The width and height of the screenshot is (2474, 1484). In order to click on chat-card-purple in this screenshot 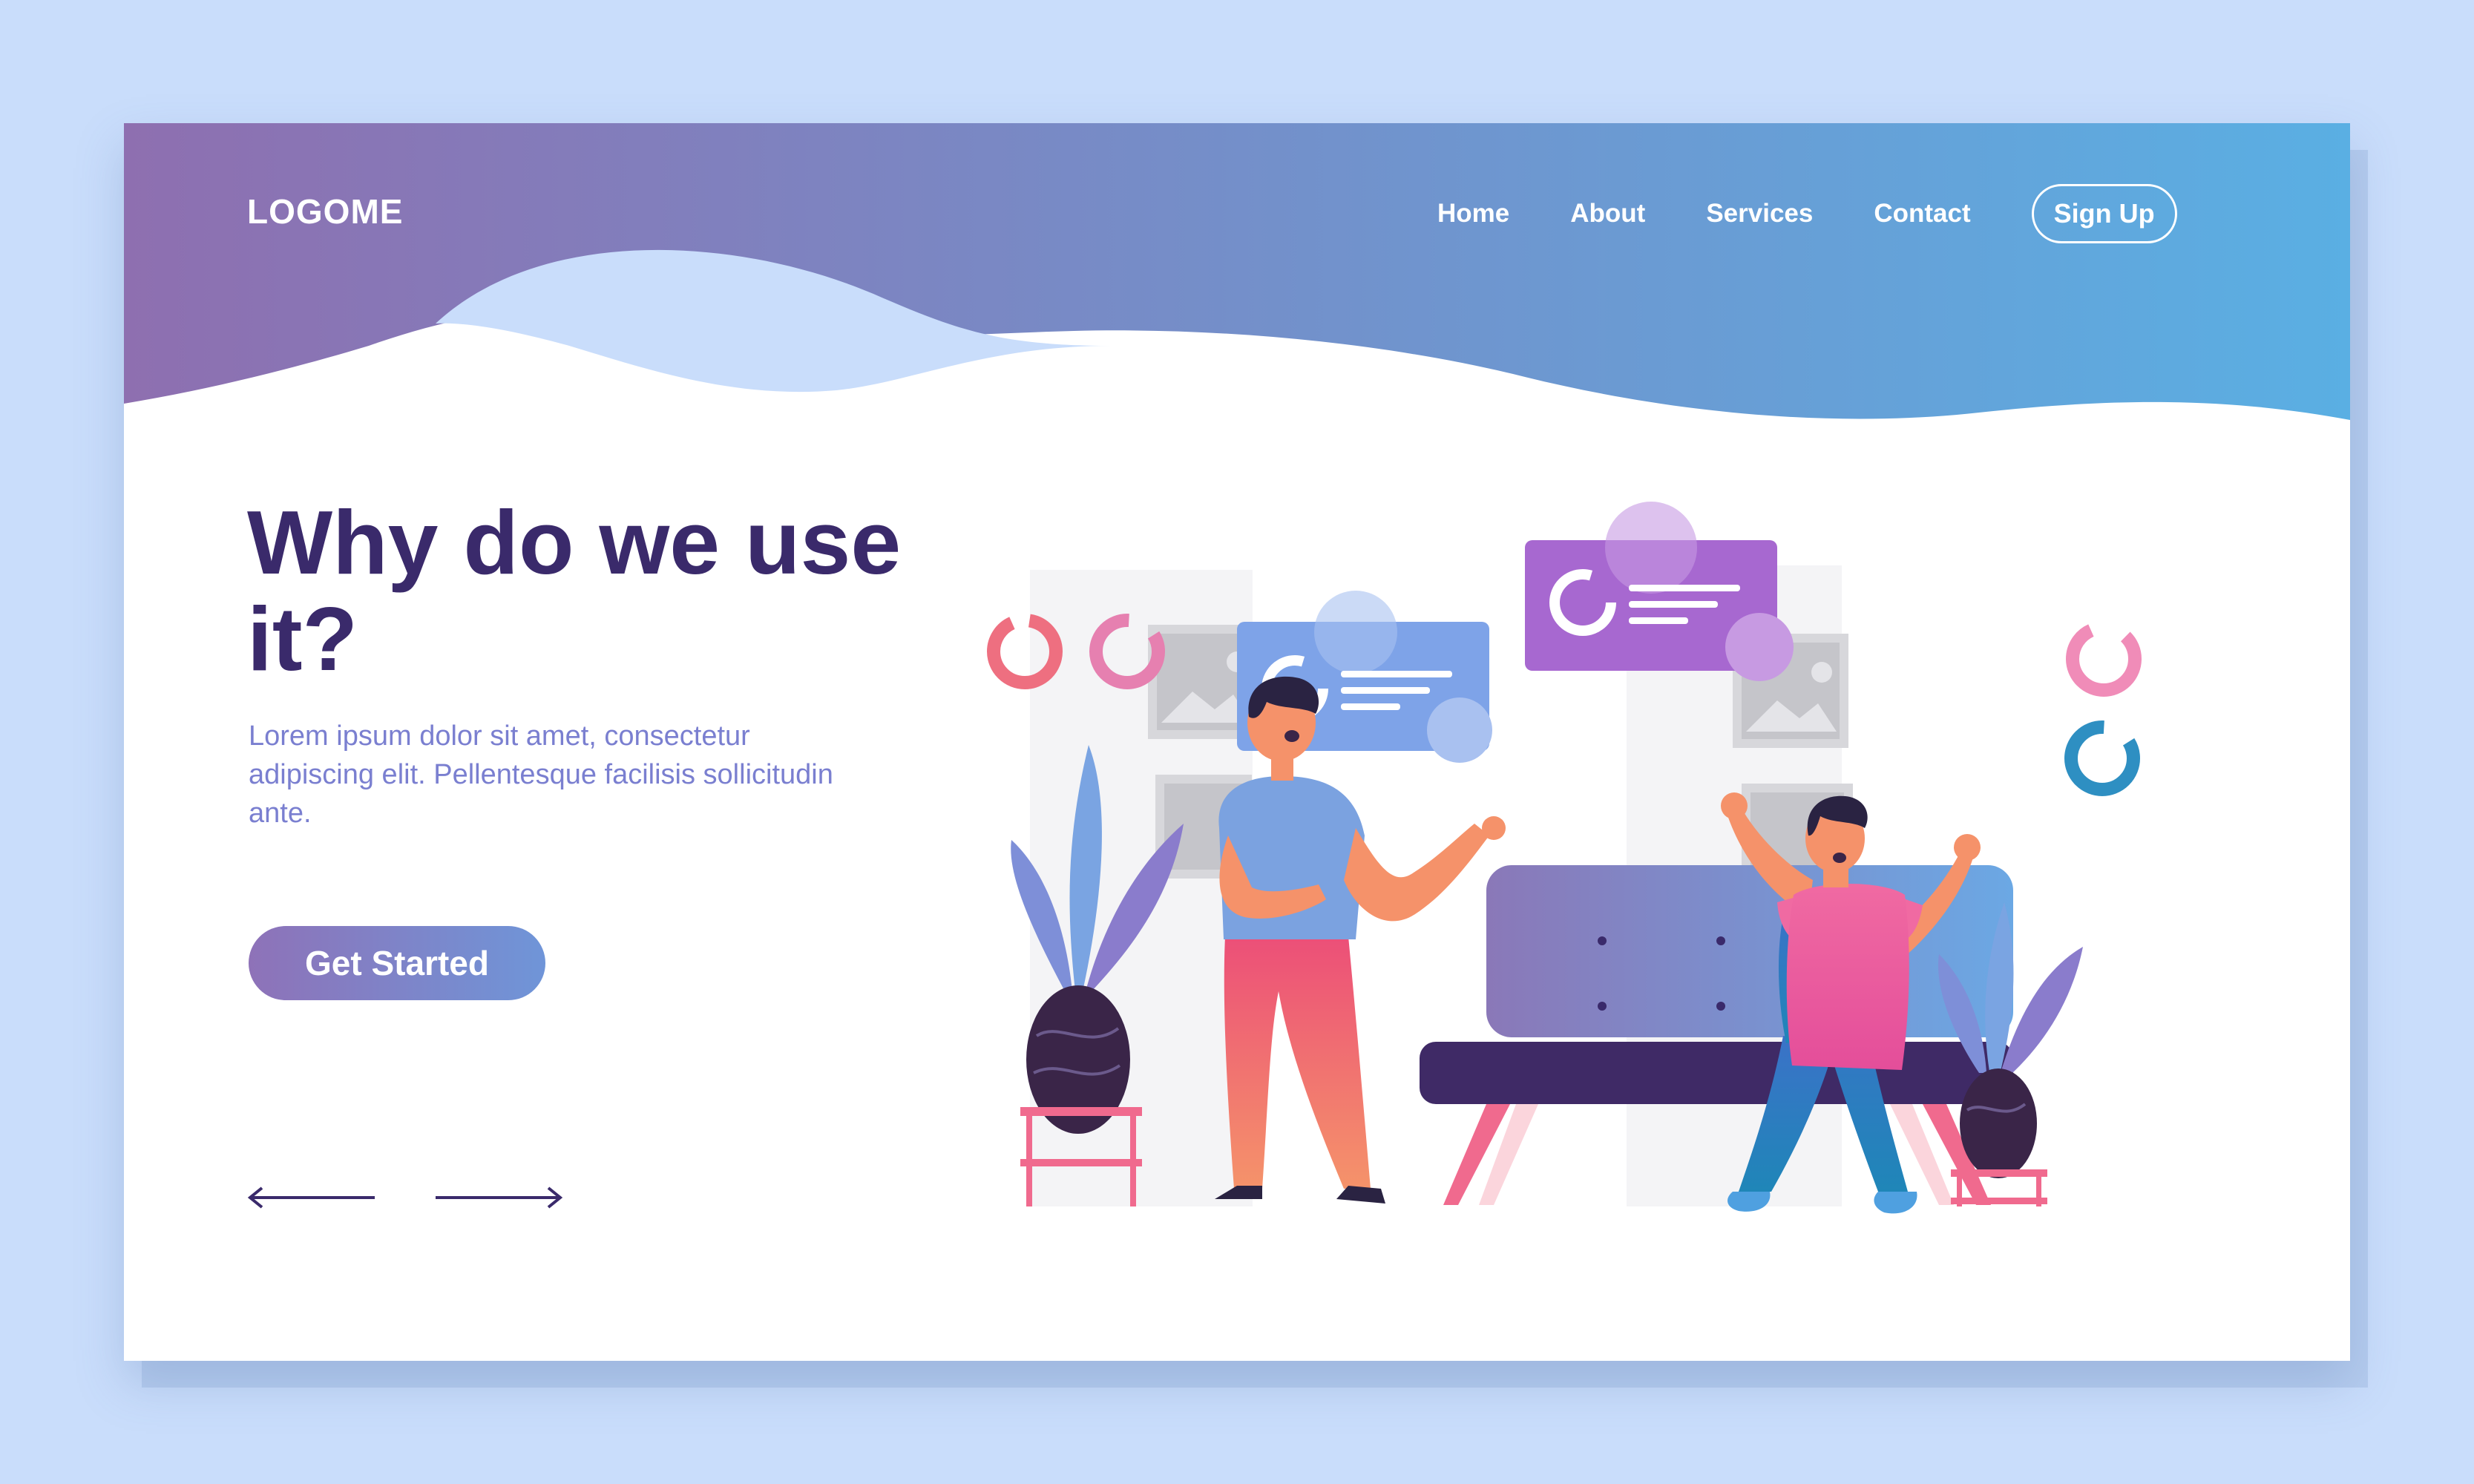, I will do `click(1660, 591)`.